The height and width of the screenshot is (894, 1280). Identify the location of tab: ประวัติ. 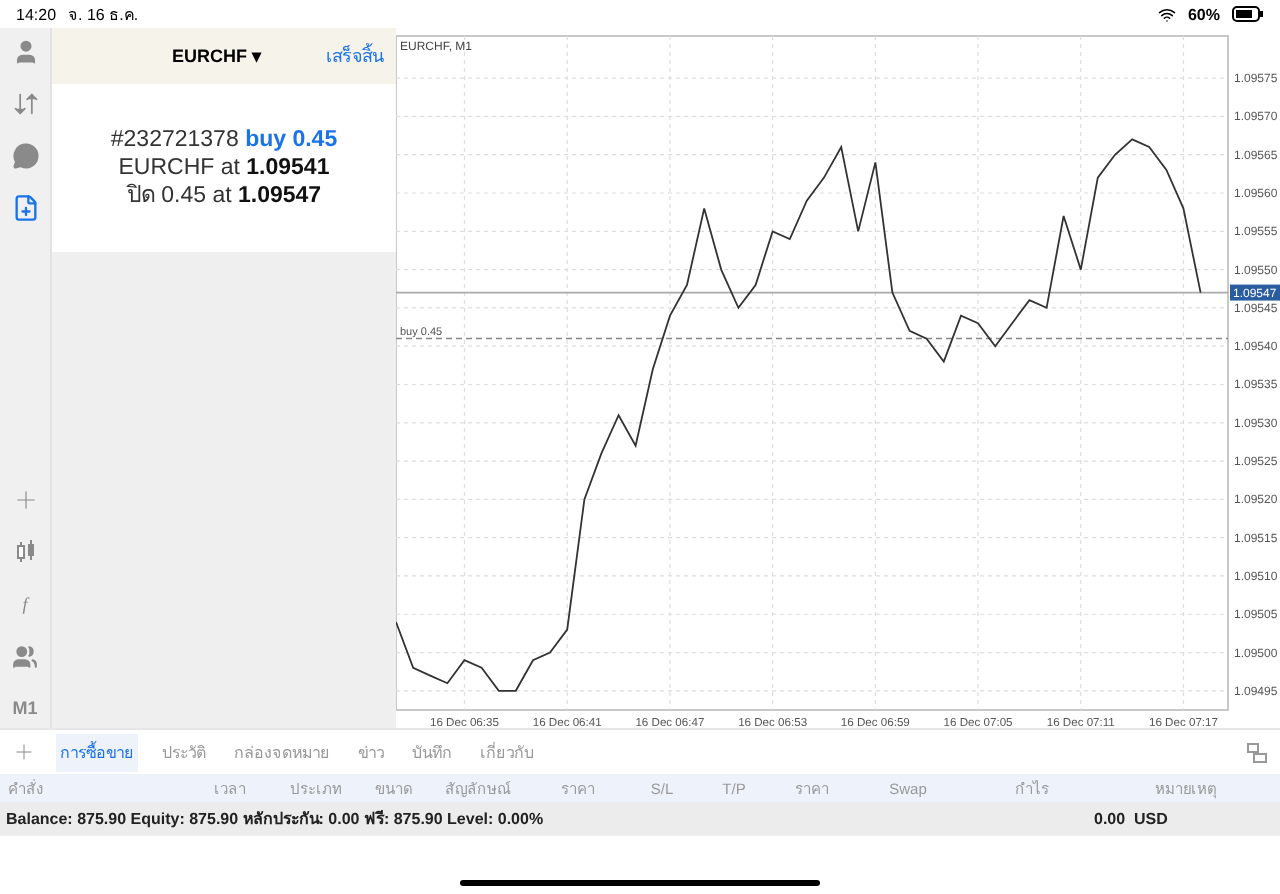
(184, 752).